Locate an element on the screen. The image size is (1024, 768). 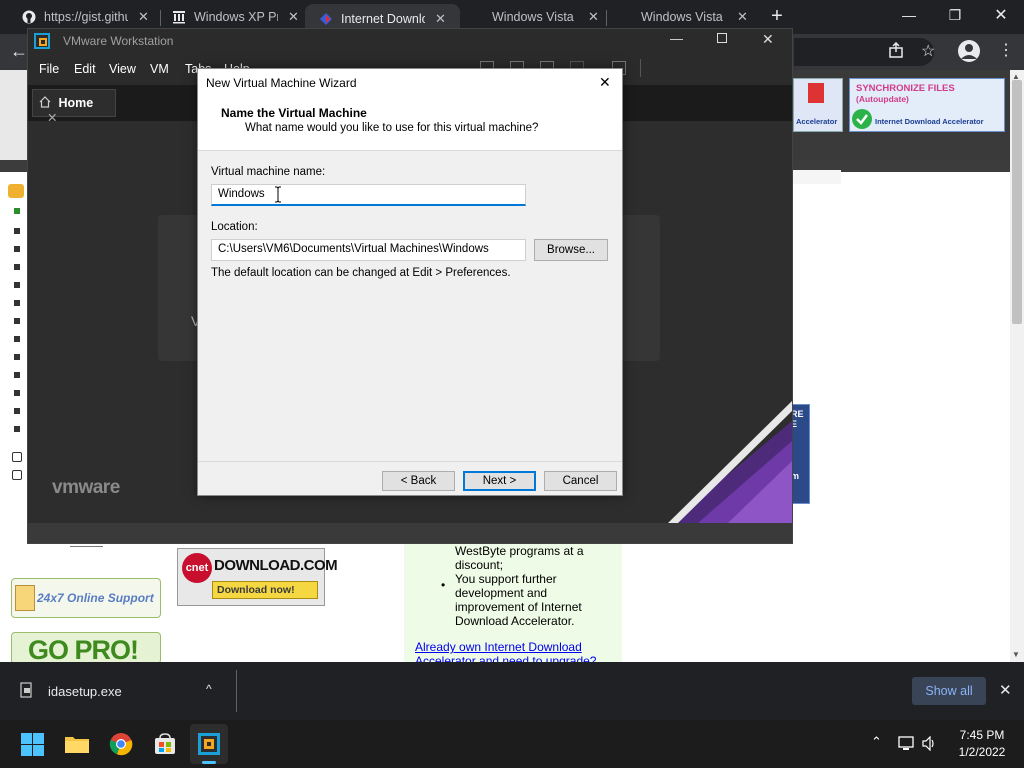
ida-icon is located at coordinates (326, 19).